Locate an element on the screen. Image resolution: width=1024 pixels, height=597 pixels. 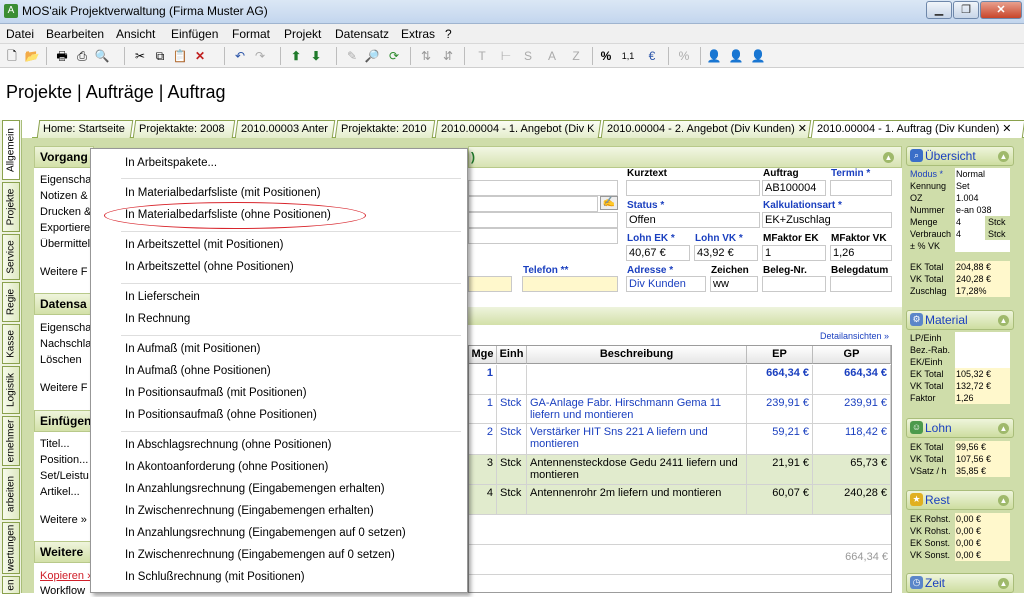
refresh-icon: ⟳ is located at coordinates (394, 56).